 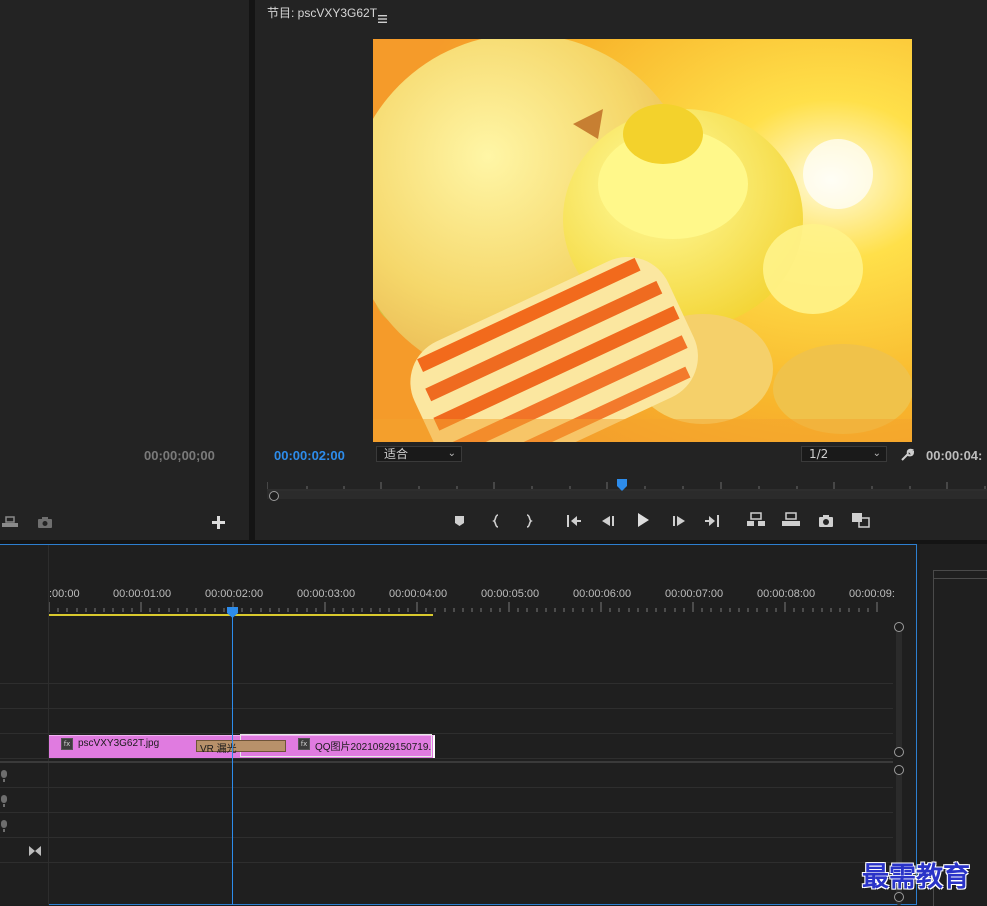 I want to click on ruler-label-3: 00:00:03:00, so click(x=326, y=594).